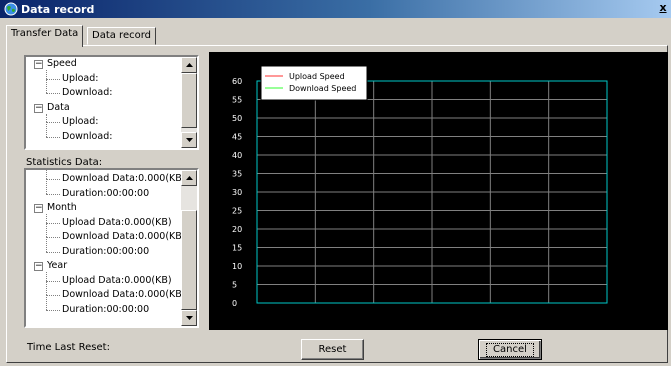  What do you see at coordinates (336, 36) in the screenshot?
I see `tab-strip: Transfer Data Data record` at bounding box center [336, 36].